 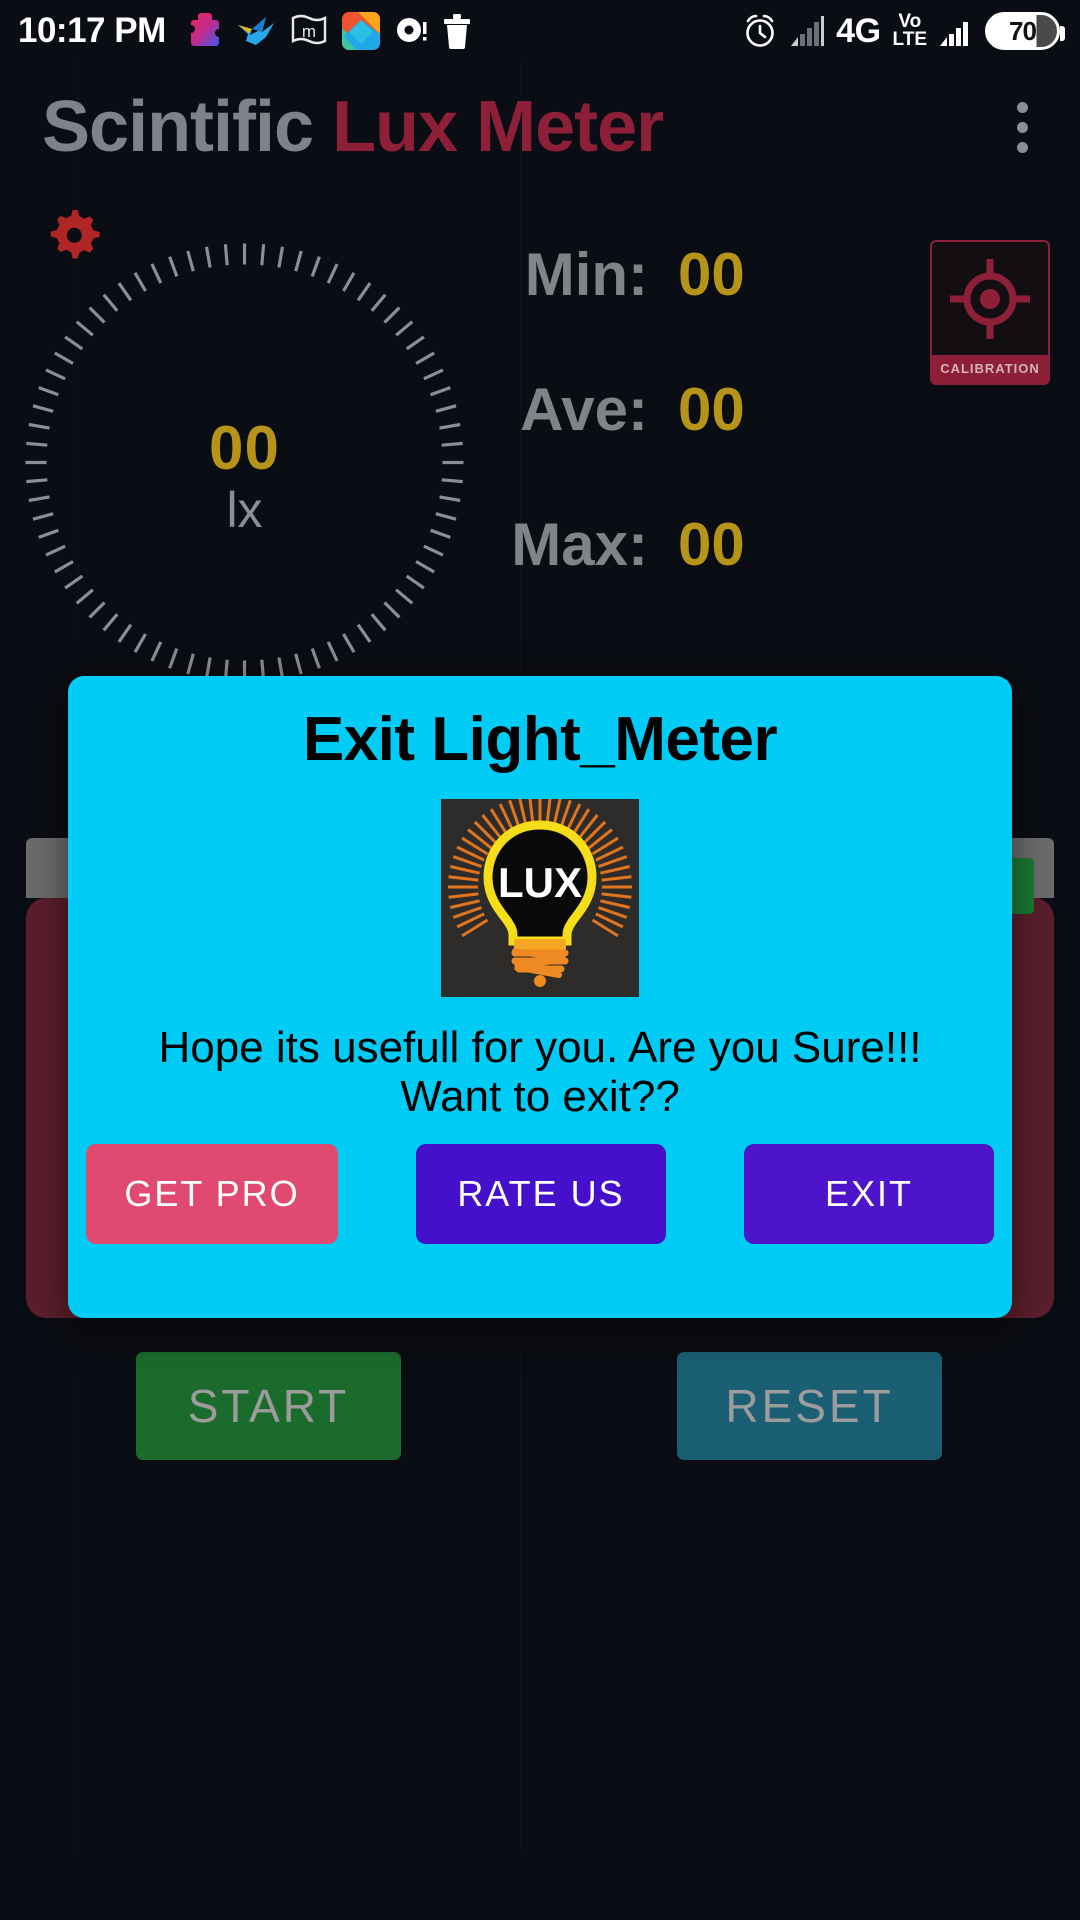 What do you see at coordinates (498, 127) in the screenshot?
I see `app-title-part2: Lux Meter` at bounding box center [498, 127].